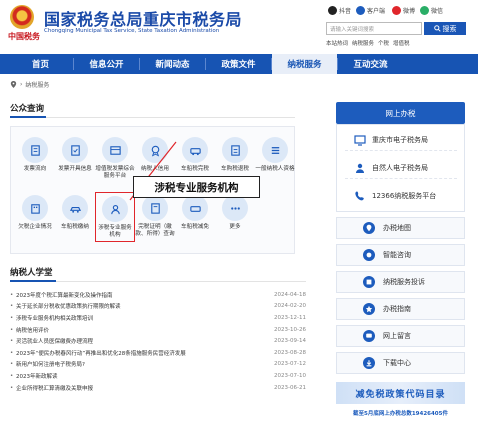 This screenshot has width=478, height=433. What do you see at coordinates (400, 255) in the screenshot?
I see `service-smart-consult: 智能咨询` at bounding box center [400, 255].